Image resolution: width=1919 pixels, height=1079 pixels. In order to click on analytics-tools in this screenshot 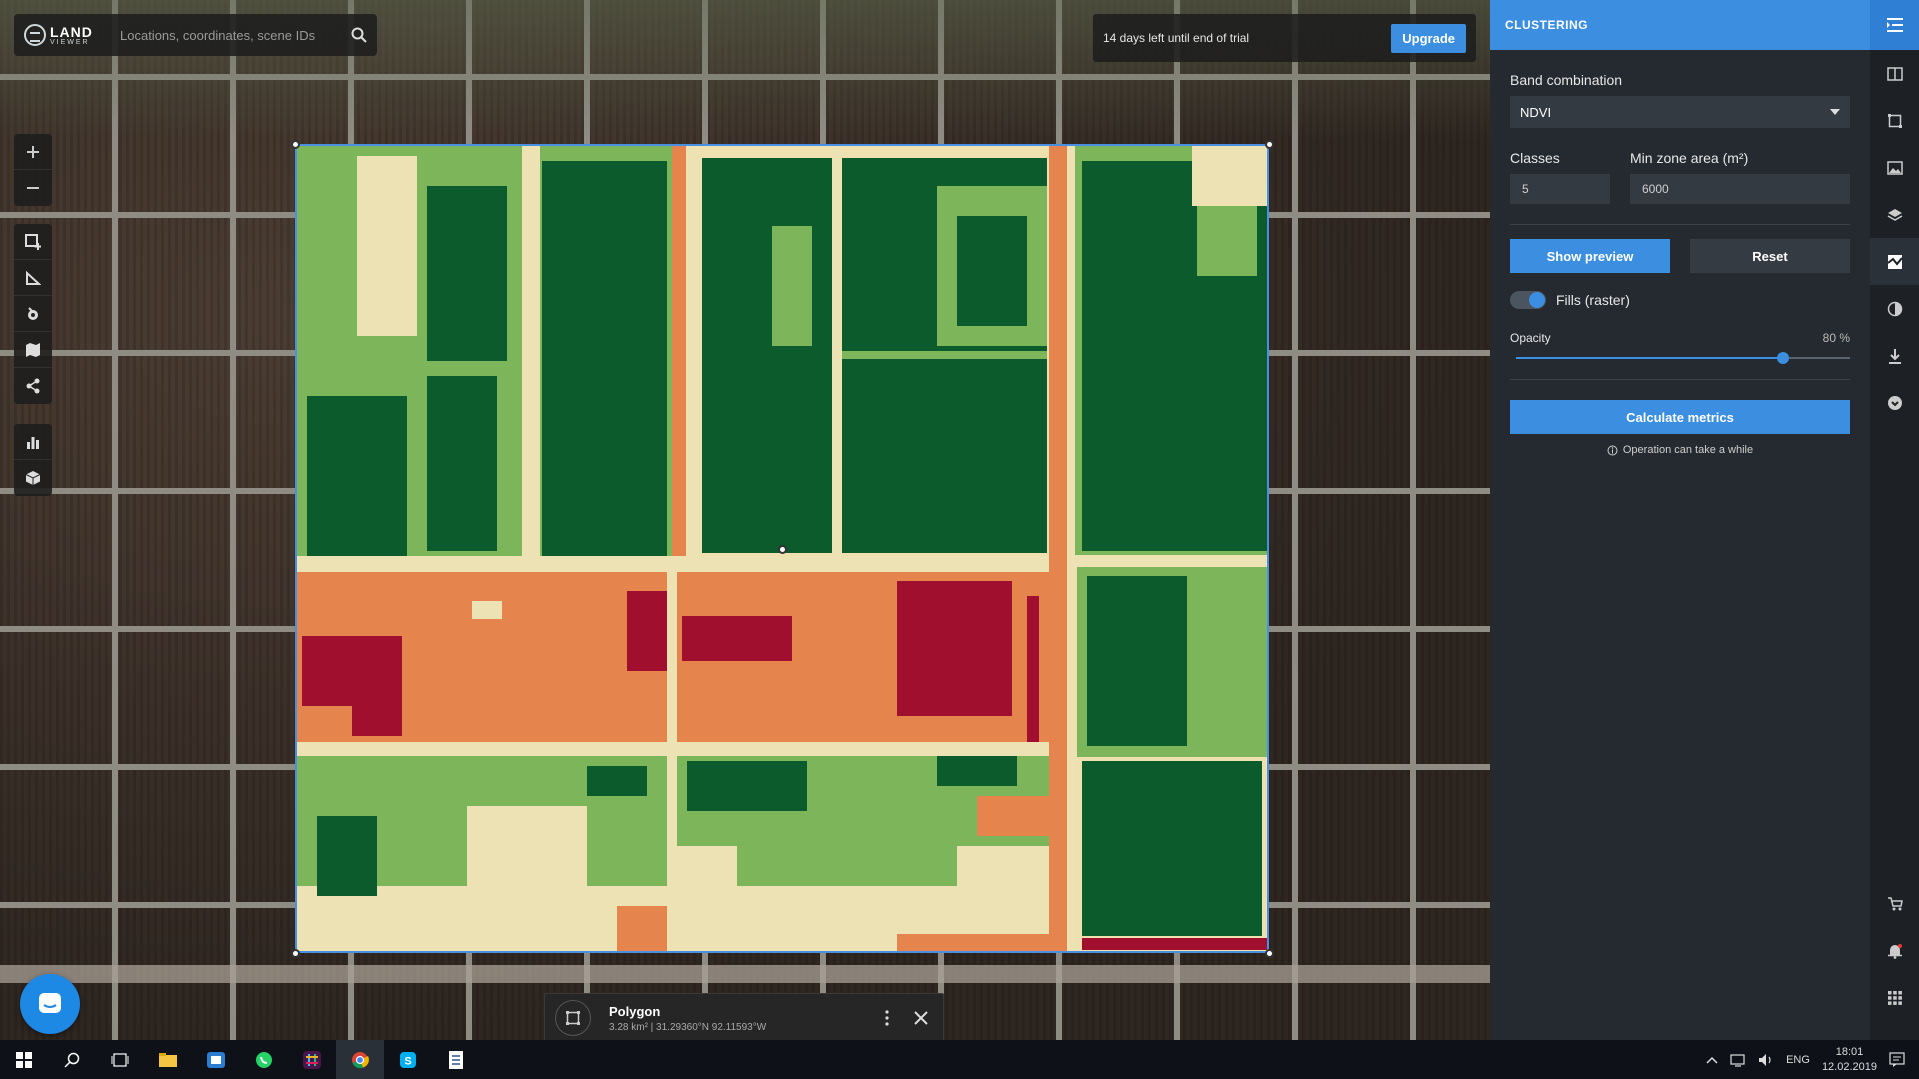, I will do `click(33, 460)`.